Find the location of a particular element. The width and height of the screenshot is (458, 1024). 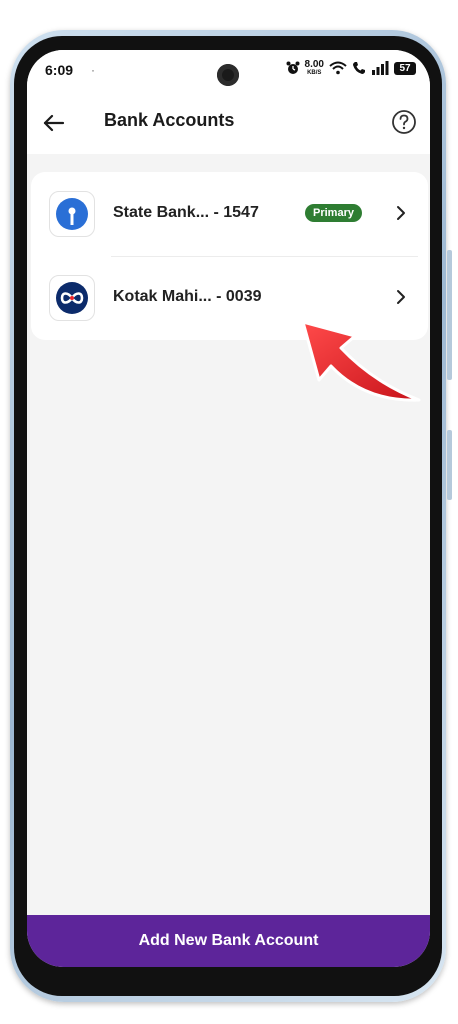

status-bar: 6:09 · 8.00 KB/S 57 is located at coordinates (228, 72).